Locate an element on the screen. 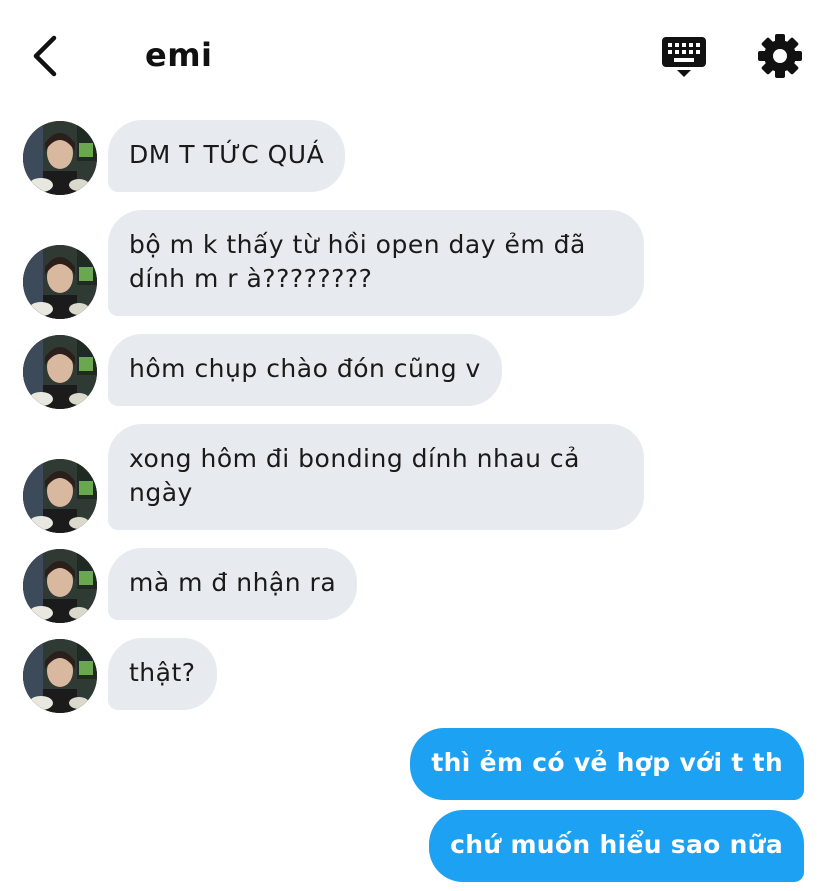 The image size is (828, 891). message-text: chứ muốn hiểu sao nữa is located at coordinates (616, 844).